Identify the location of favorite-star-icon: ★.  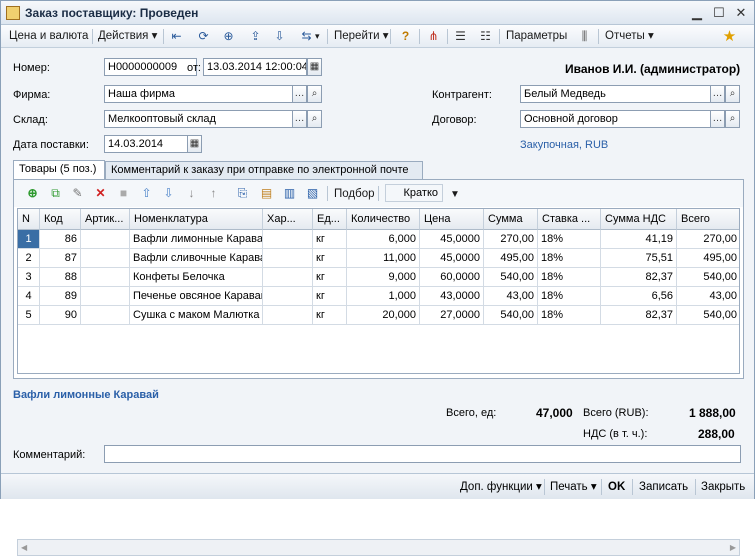
(729, 36).